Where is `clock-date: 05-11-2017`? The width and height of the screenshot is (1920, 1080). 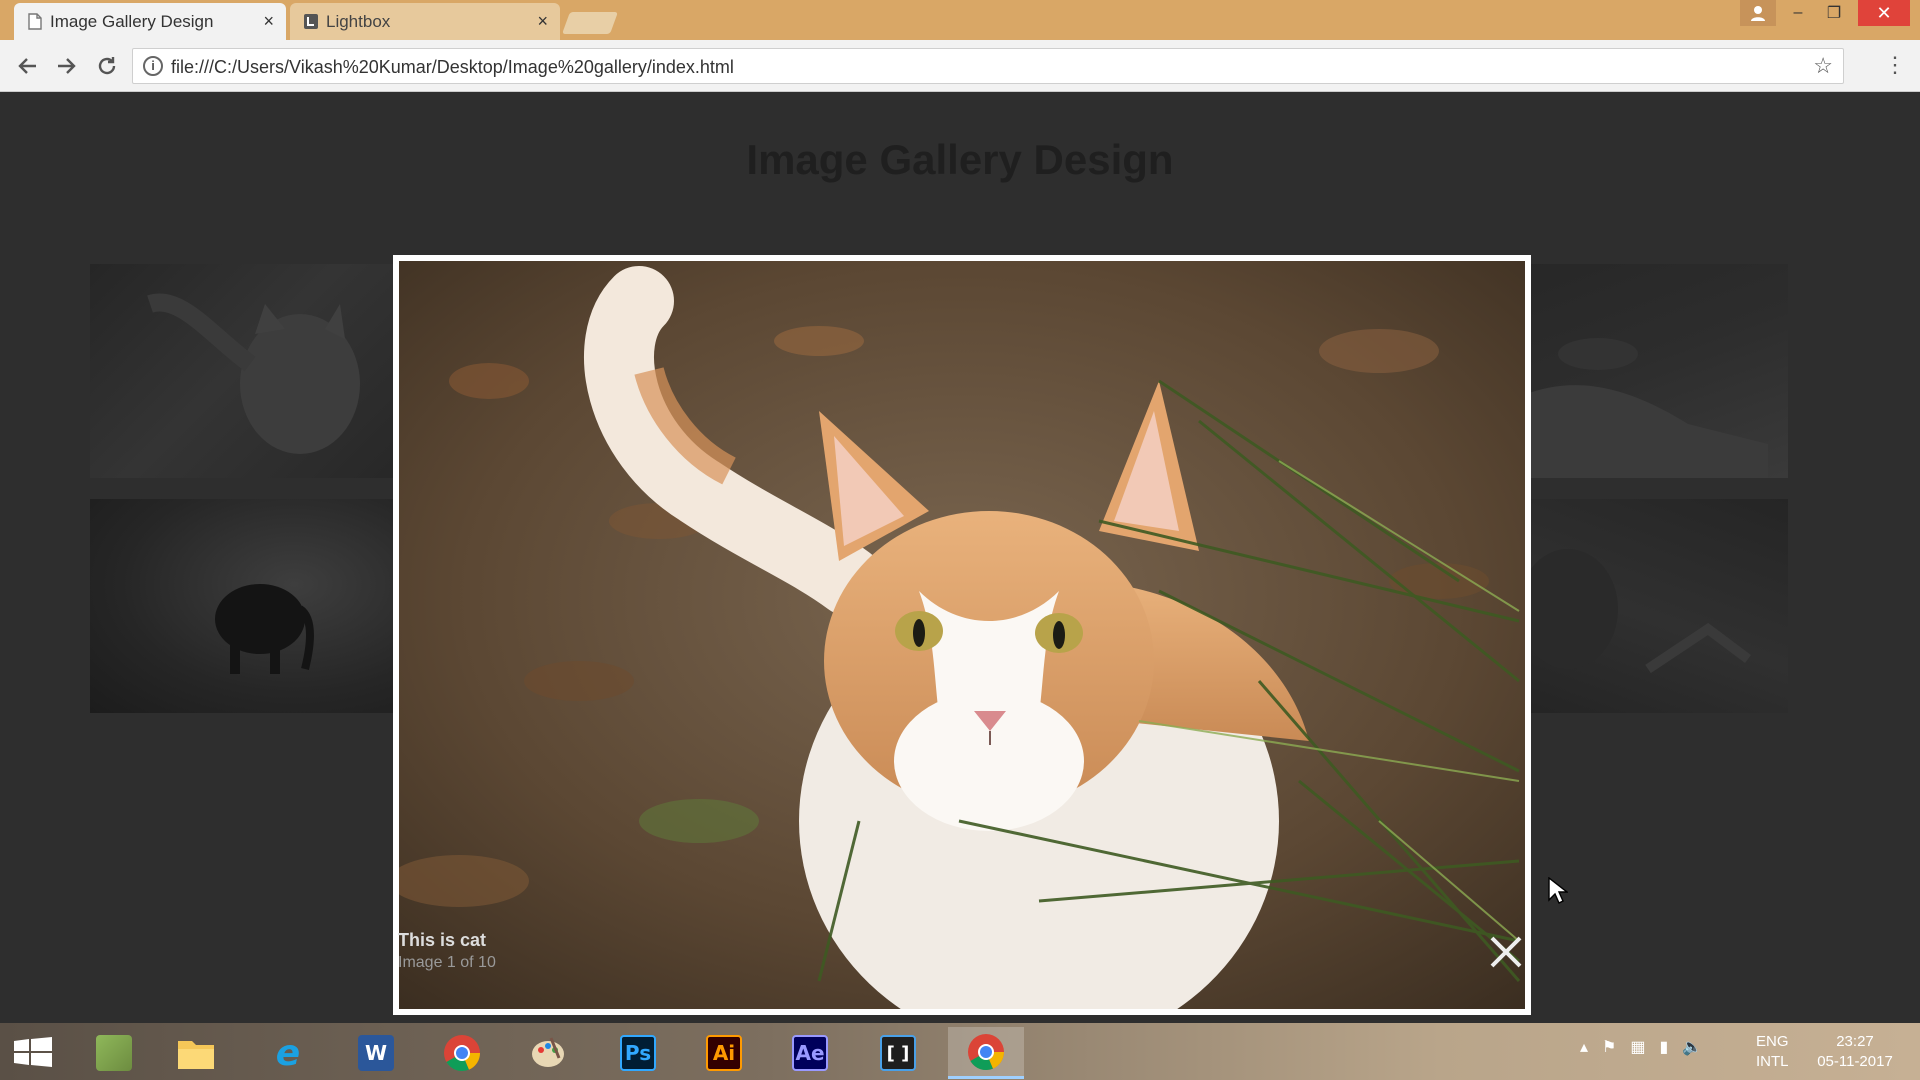
clock-date: 05-11-2017 is located at coordinates (1855, 1061).